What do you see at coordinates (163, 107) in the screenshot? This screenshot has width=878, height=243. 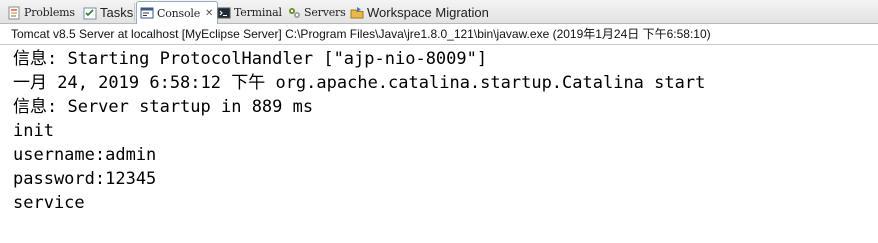 I see `console-line: 信息: Server startup in 889 ms` at bounding box center [163, 107].